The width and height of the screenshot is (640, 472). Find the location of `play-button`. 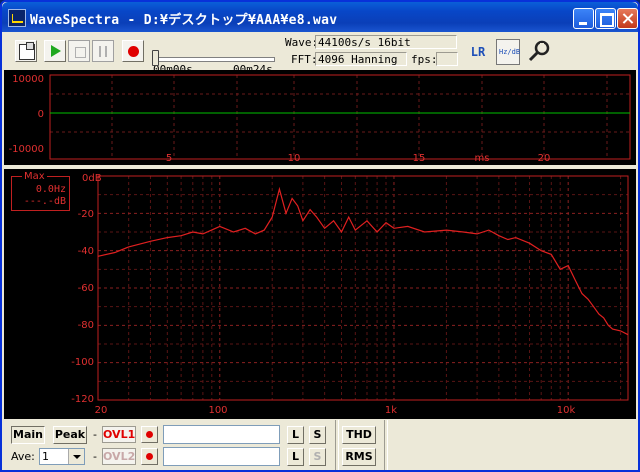

play-button is located at coordinates (55, 51).